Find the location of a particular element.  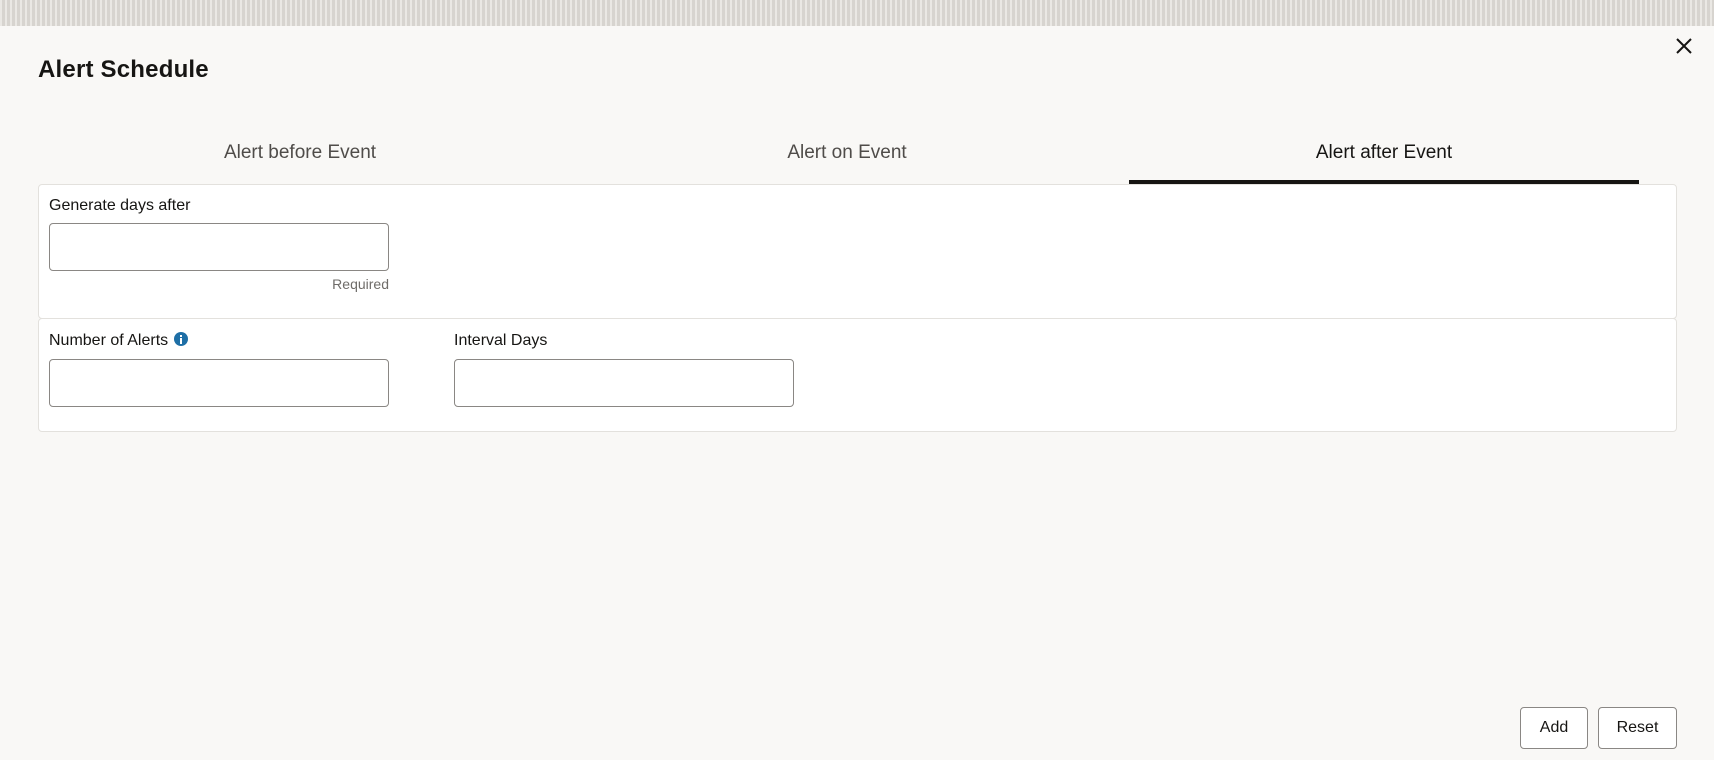

generate-days-after-label: Generate days after is located at coordinates (119, 206).